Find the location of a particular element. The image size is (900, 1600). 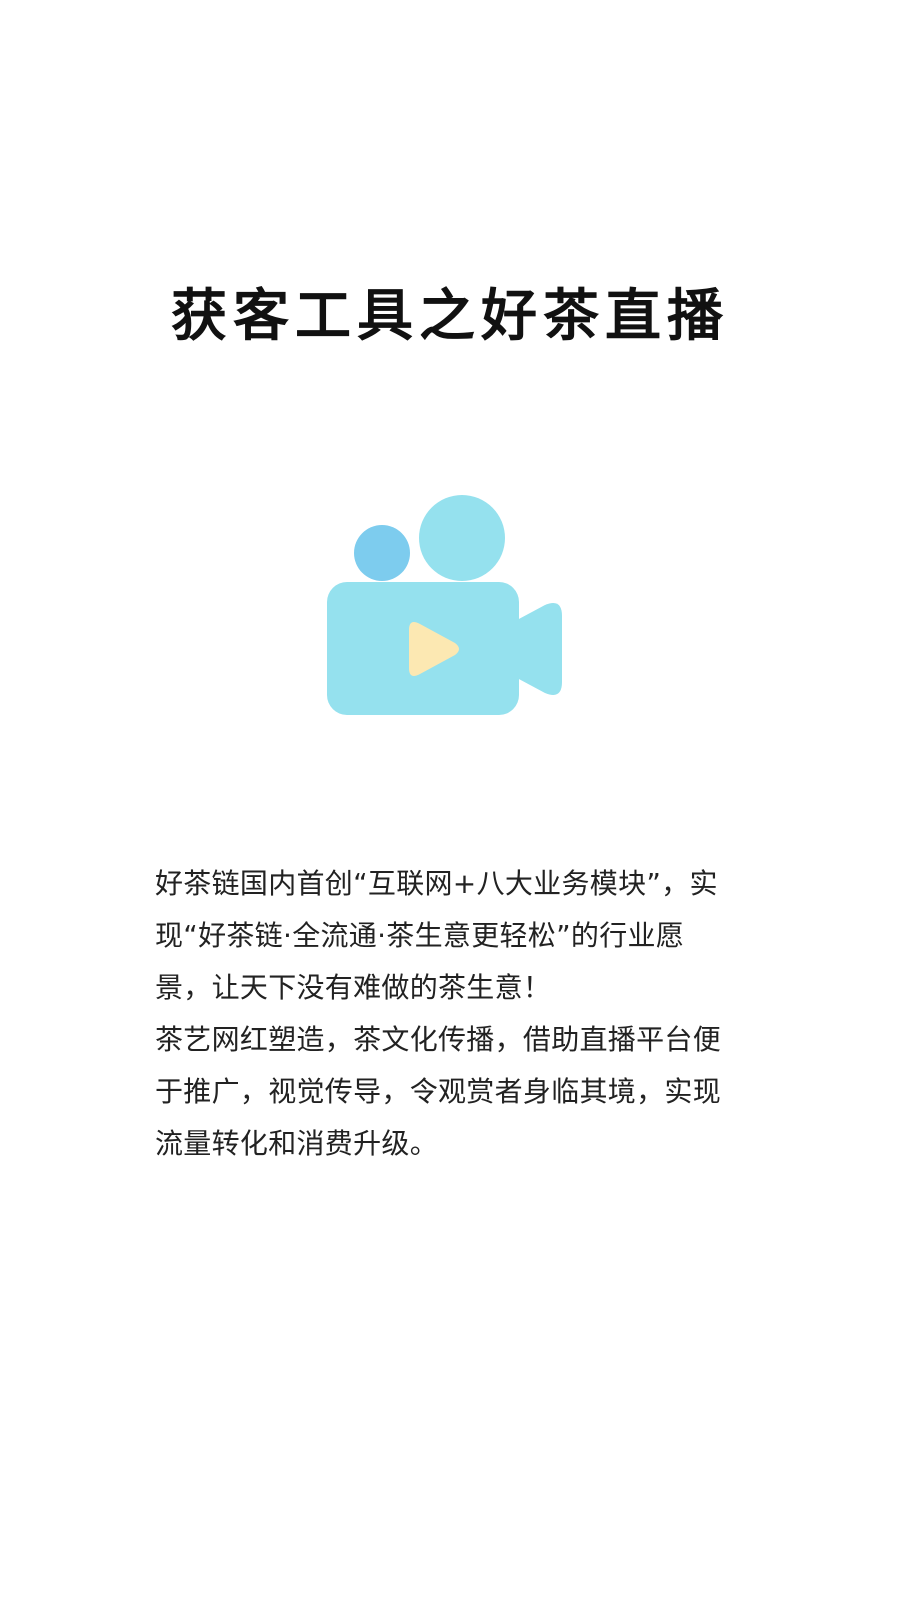

camera-reel-small is located at coordinates (382, 553).